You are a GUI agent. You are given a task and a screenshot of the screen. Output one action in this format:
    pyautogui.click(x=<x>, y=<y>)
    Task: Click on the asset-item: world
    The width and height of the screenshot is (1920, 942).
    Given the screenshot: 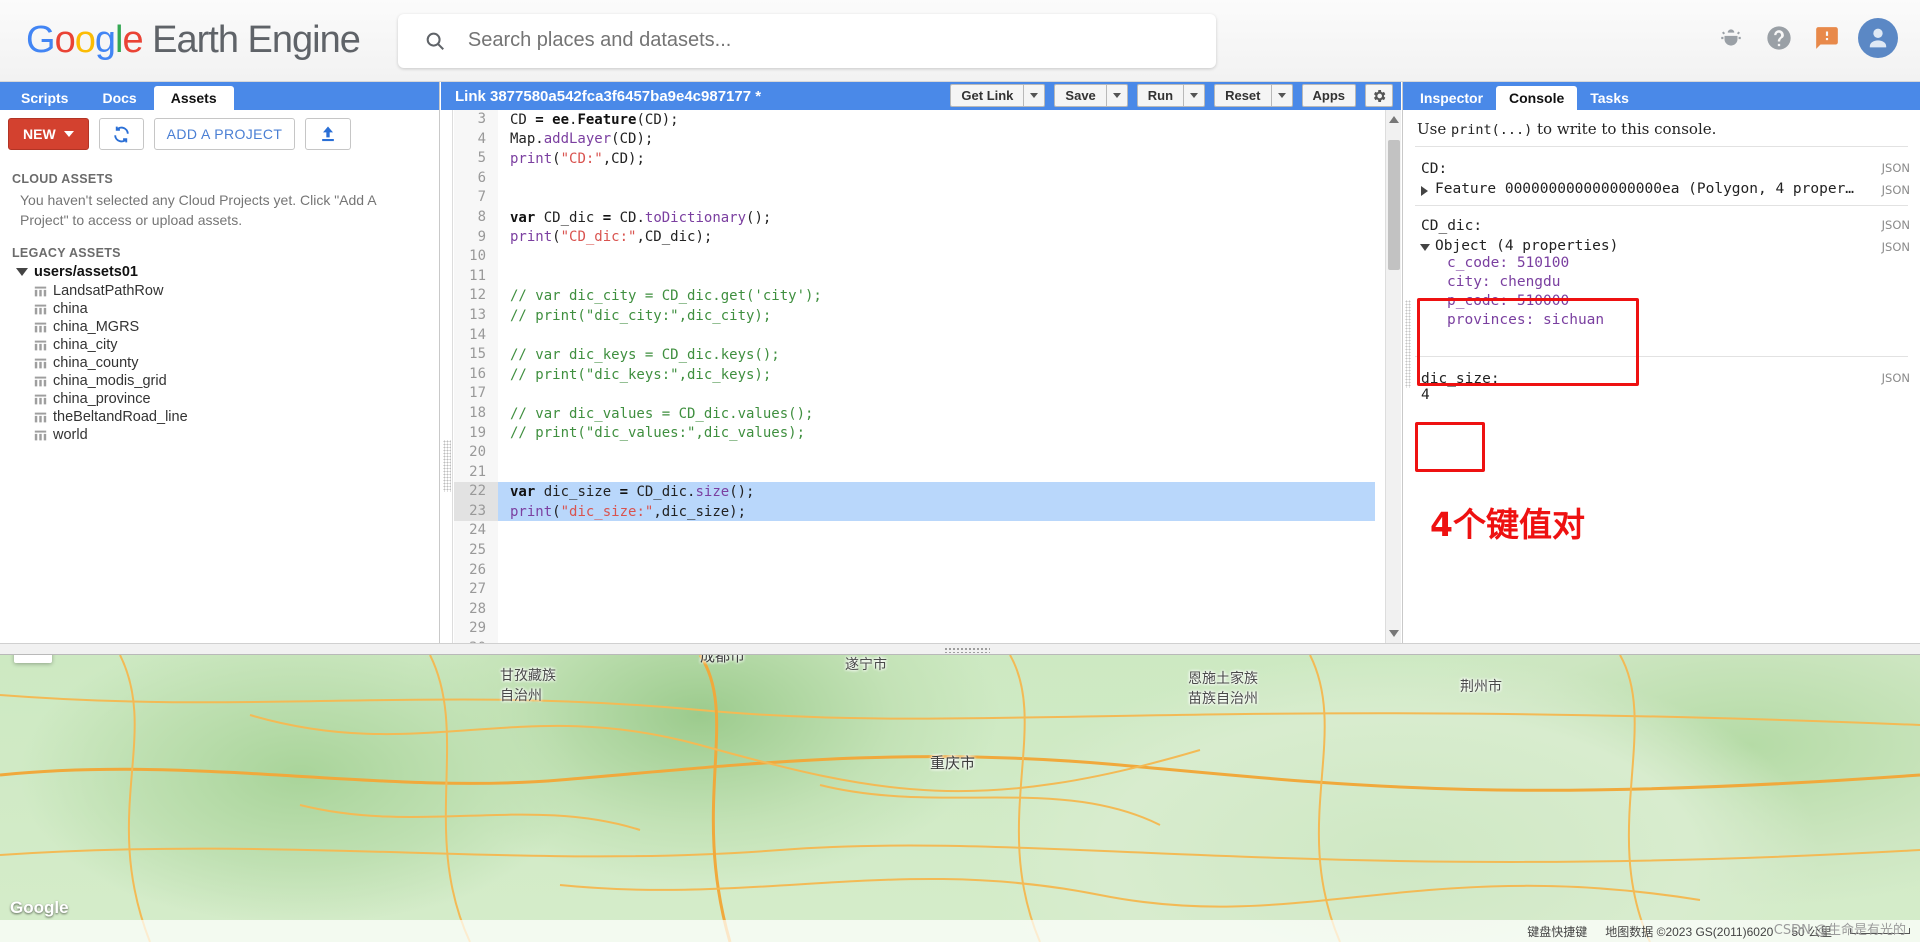 What is the action you would take?
    pyautogui.click(x=219, y=435)
    